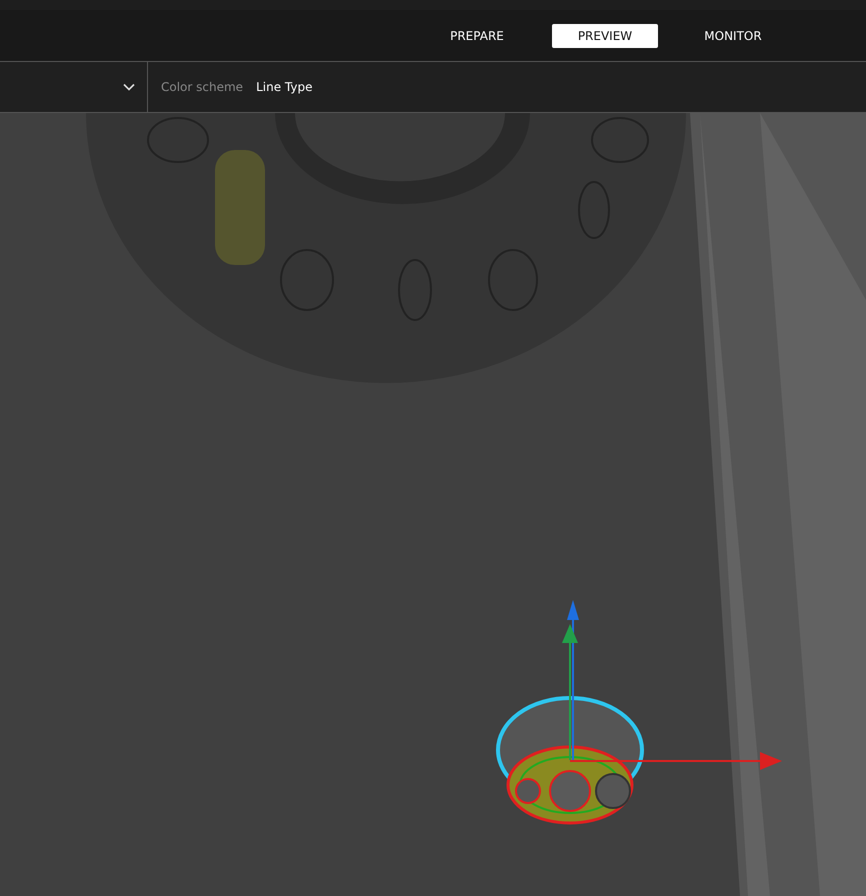 This screenshot has width=866, height=896. Describe the element at coordinates (284, 87) in the screenshot. I see `color-scheme-value: Line Type` at that location.